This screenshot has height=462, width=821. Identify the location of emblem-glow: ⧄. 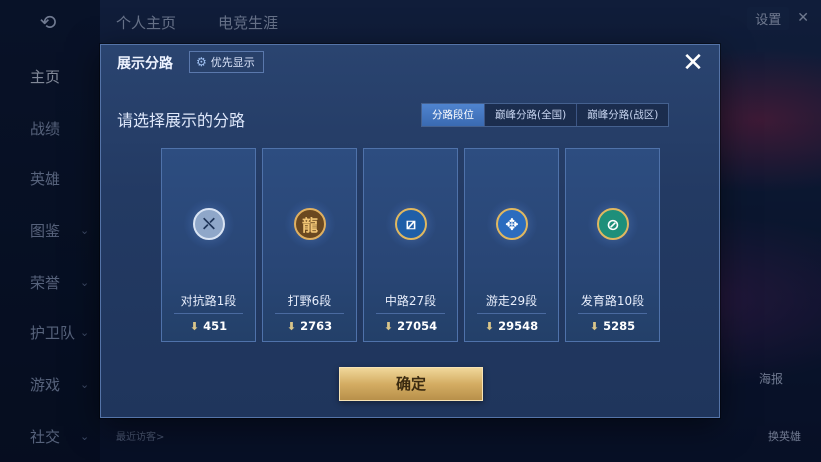
(411, 224).